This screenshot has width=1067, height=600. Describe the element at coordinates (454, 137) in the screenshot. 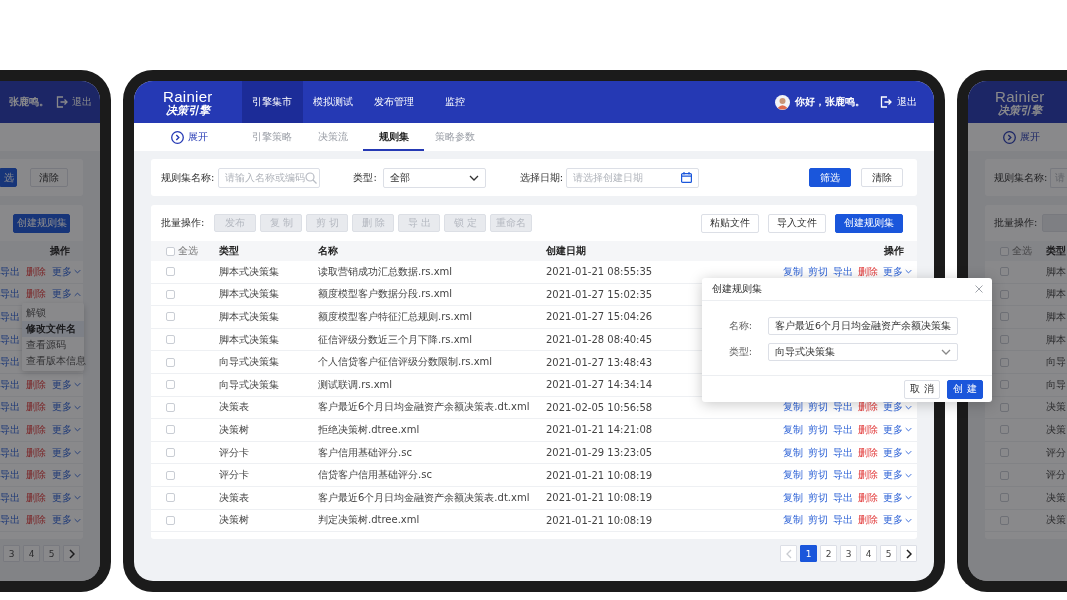

I see `tab: 策略参数` at that location.